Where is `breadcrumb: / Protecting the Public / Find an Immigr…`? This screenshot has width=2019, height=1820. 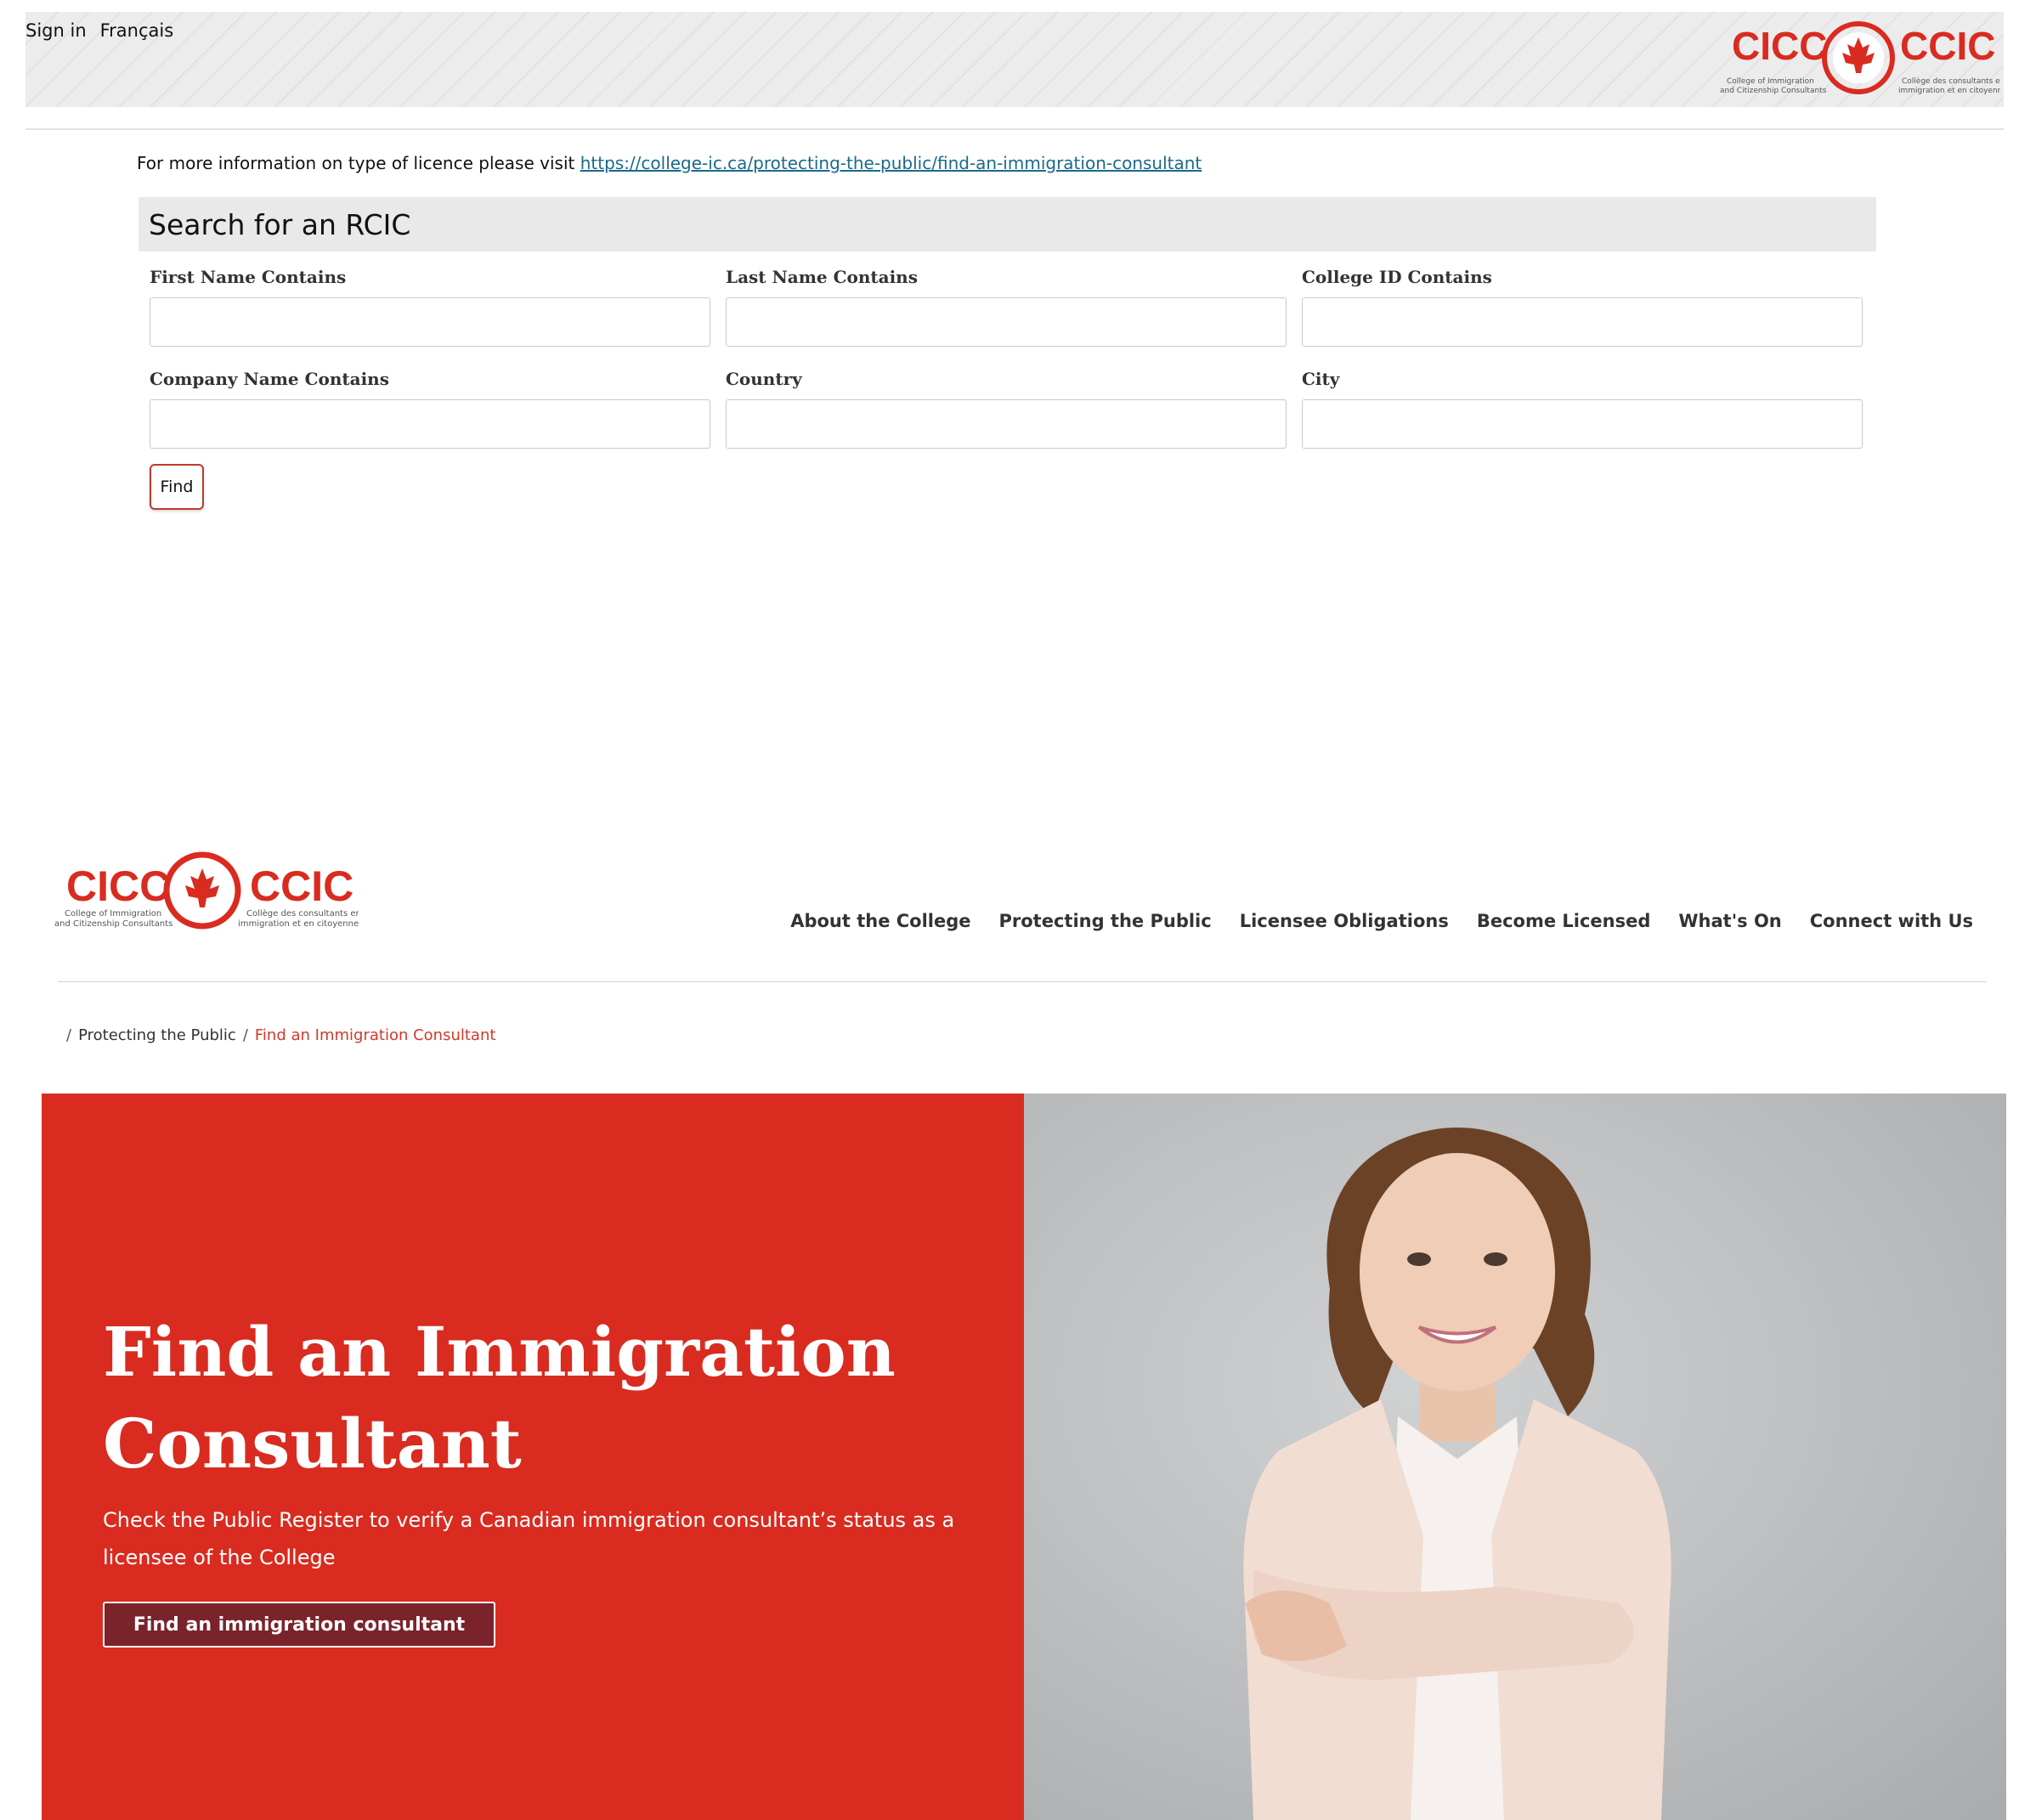
breadcrumb: / Protecting the Public / Find an Immigr… is located at coordinates (280, 1035).